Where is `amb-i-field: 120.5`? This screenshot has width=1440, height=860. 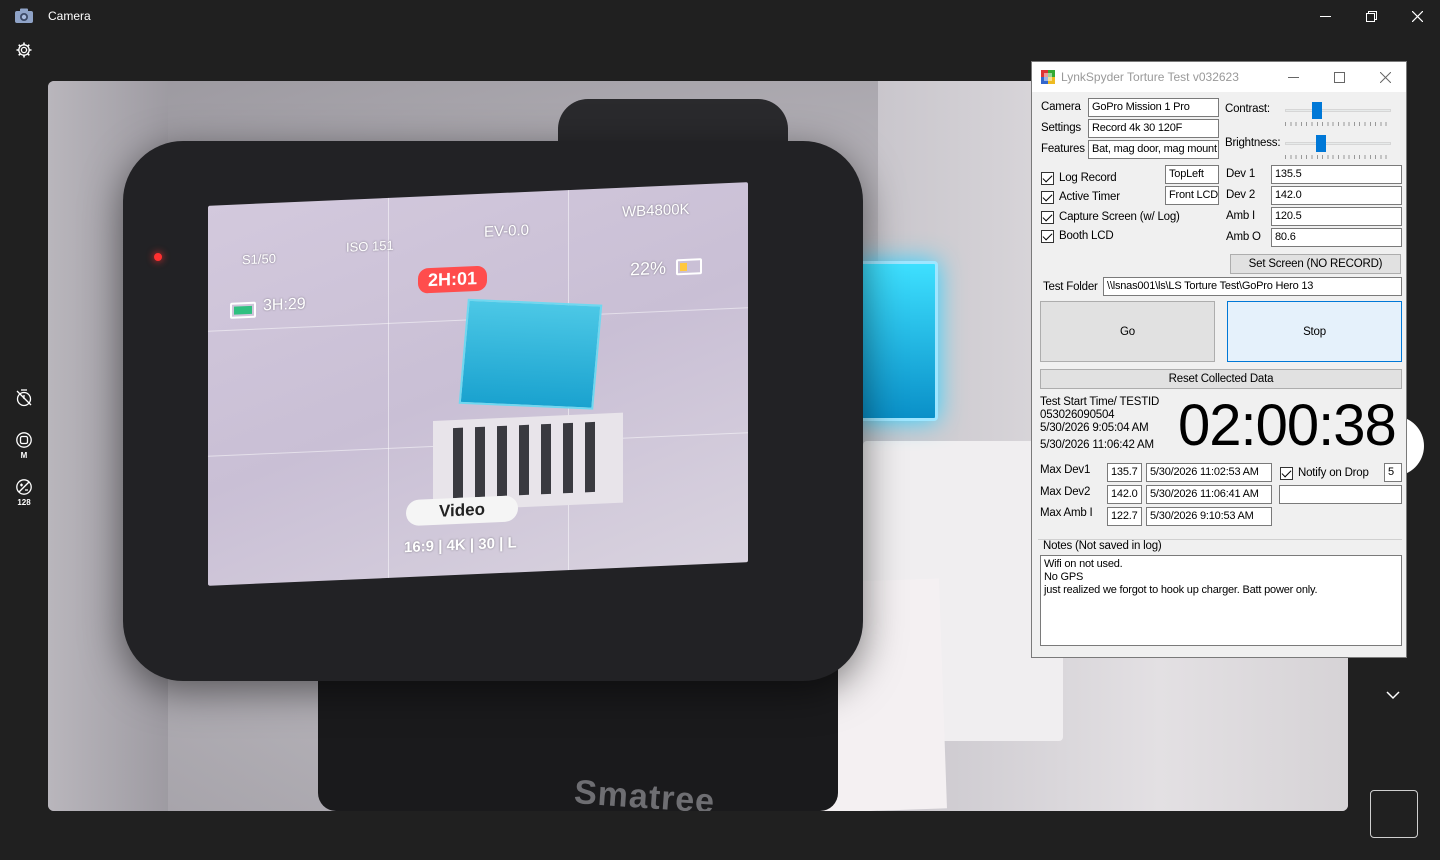 amb-i-field: 120.5 is located at coordinates (1336, 216).